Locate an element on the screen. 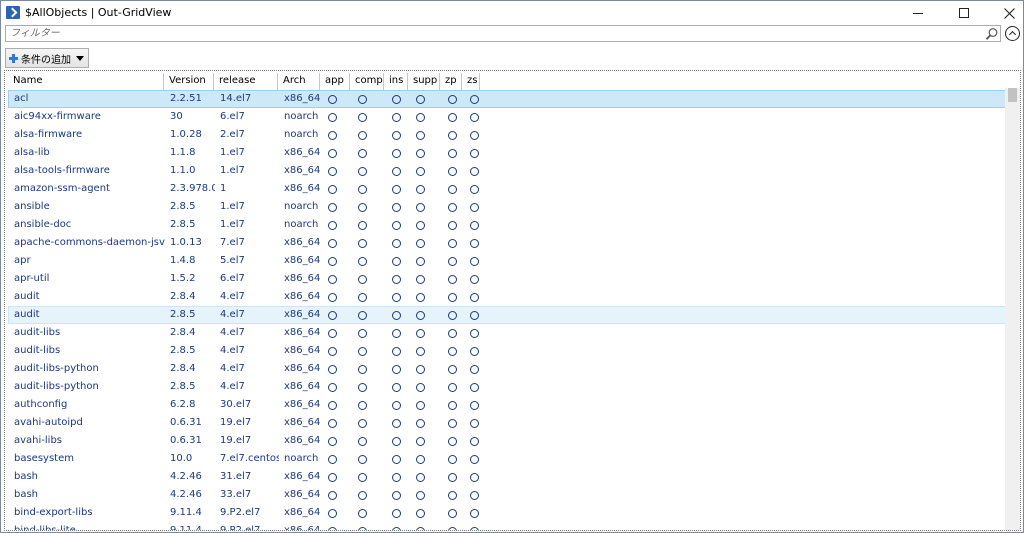  table-row: avahi-autoipd 0.6.31 19.el7 x86_64 is located at coordinates (507, 423).